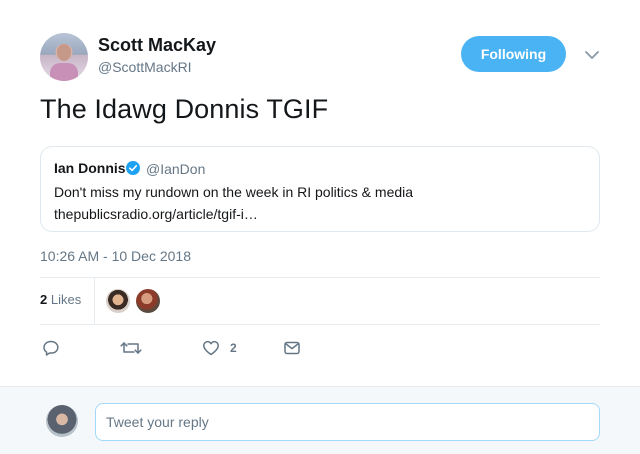 The image size is (640, 454). I want to click on retweet-icon, so click(131, 348).